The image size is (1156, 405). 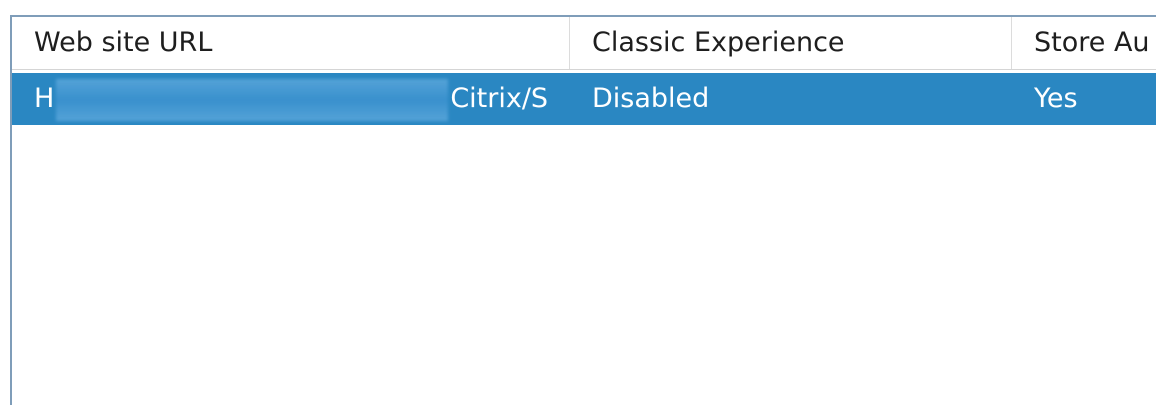 I want to click on cell-classic-experience: Disabled, so click(x=651, y=98).